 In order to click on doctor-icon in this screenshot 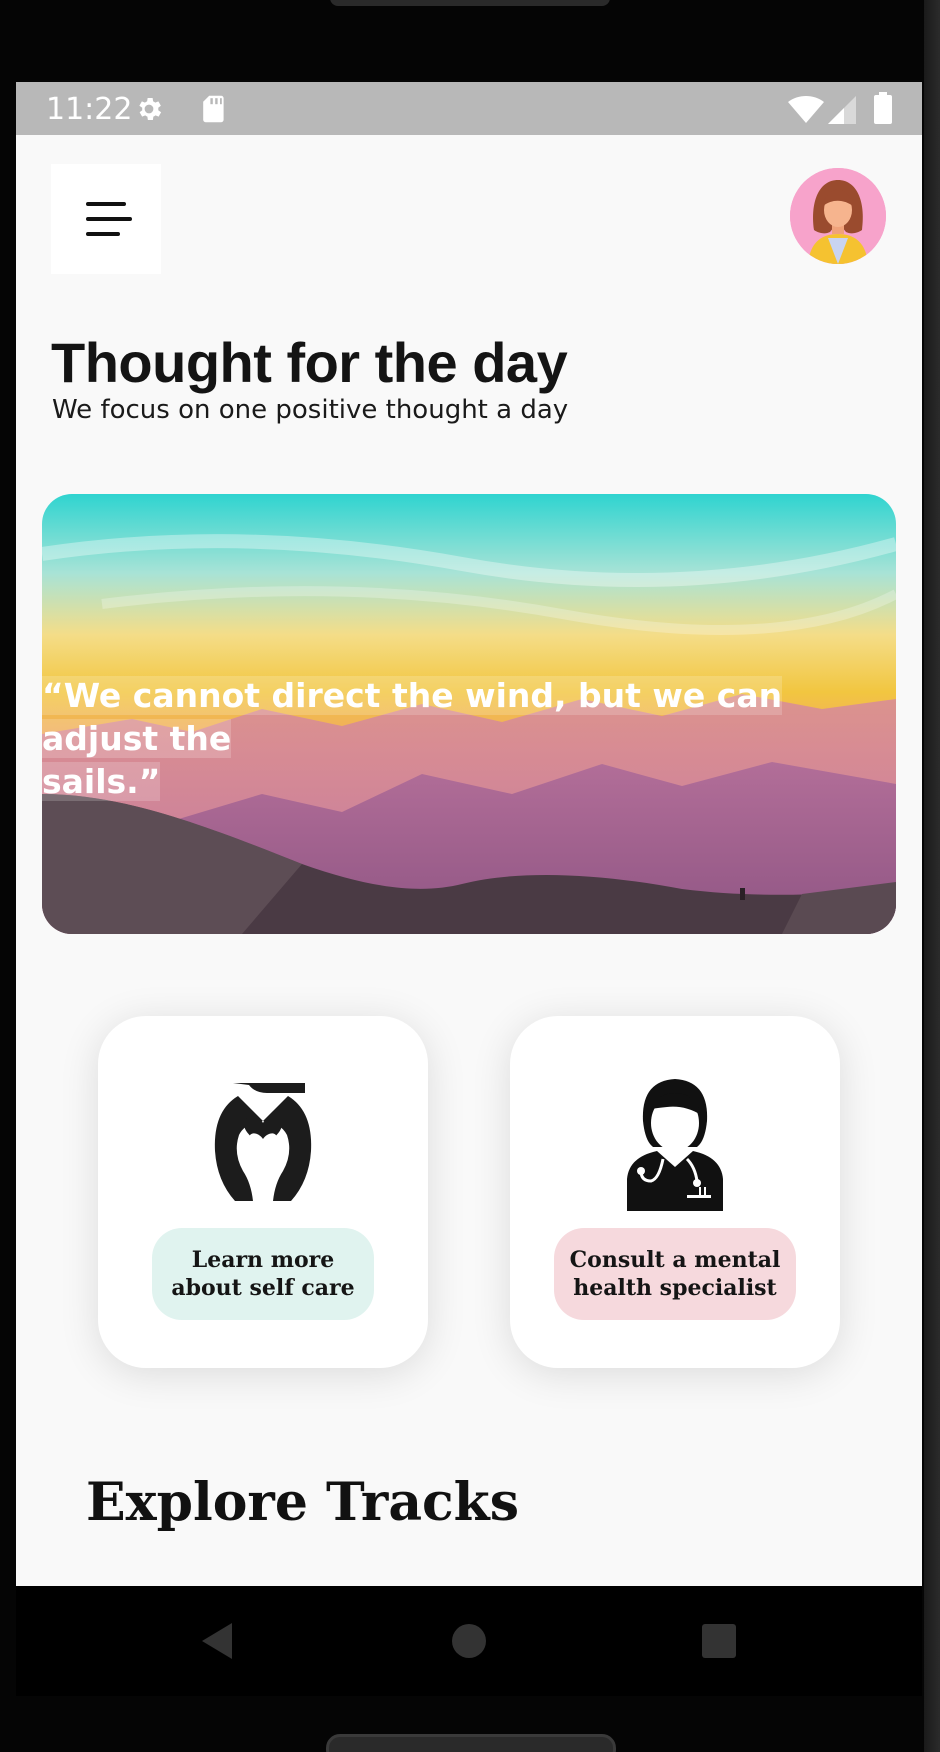, I will do `click(675, 1145)`.